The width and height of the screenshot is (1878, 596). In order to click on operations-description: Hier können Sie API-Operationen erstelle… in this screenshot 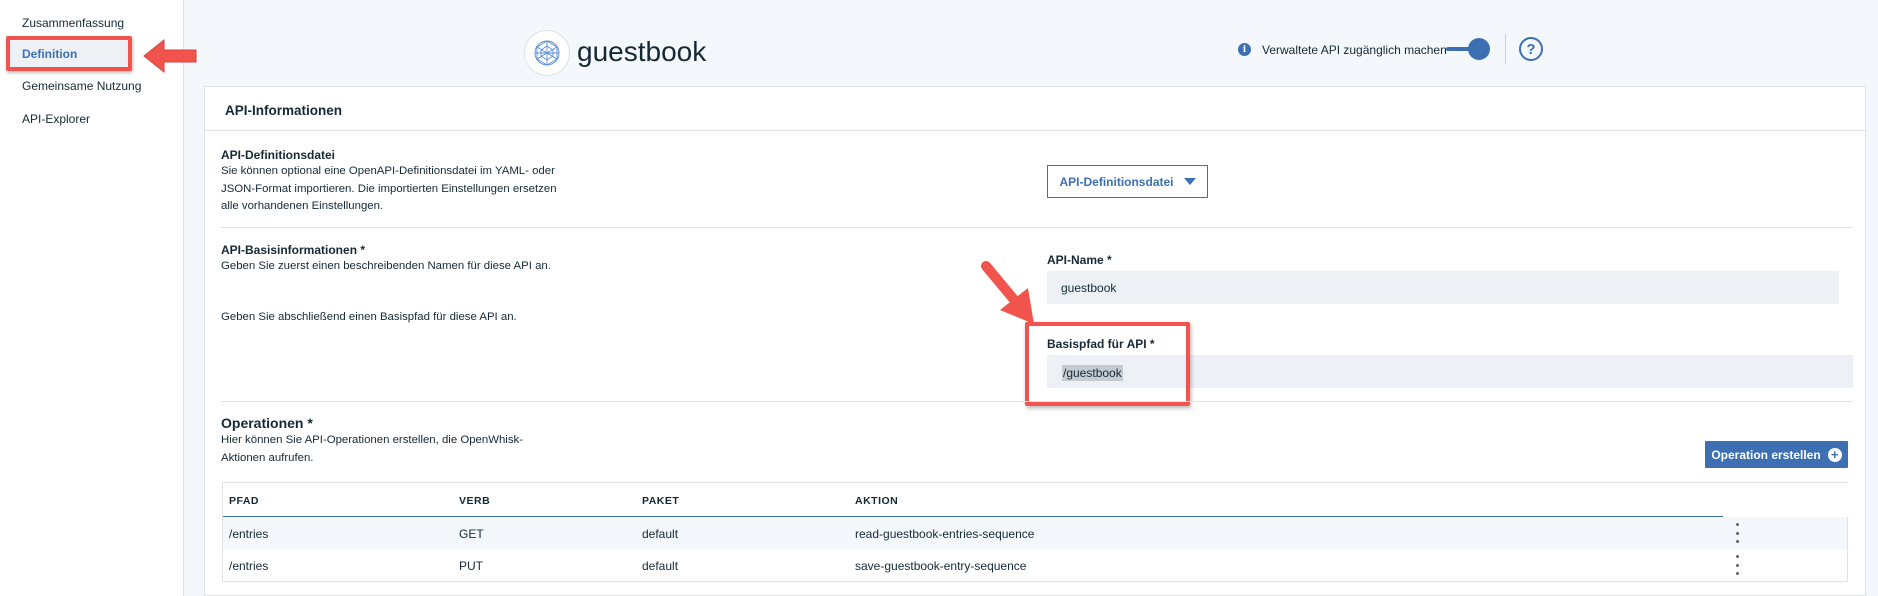, I will do `click(372, 449)`.